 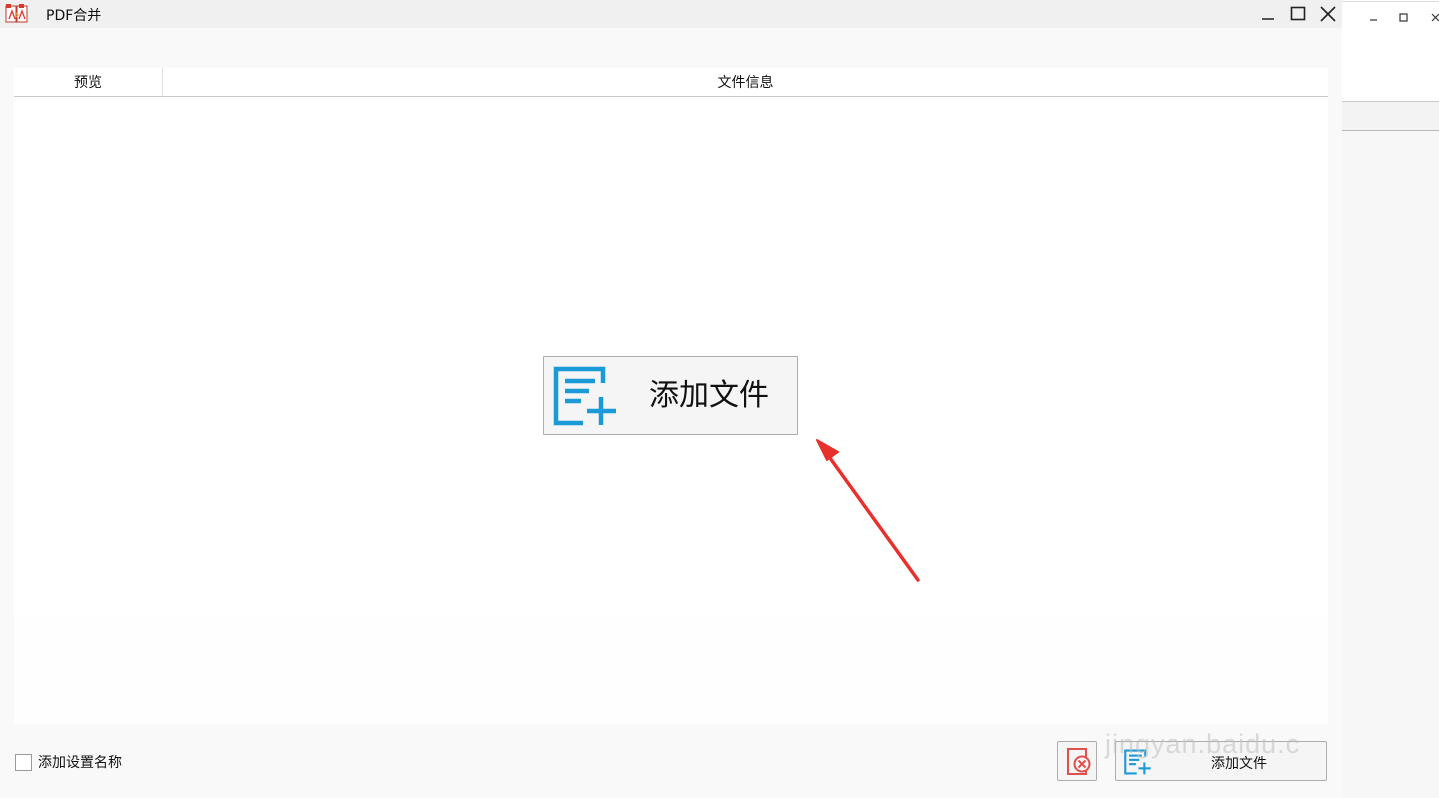 I want to click on background-maximize-button, so click(x=1404, y=18).